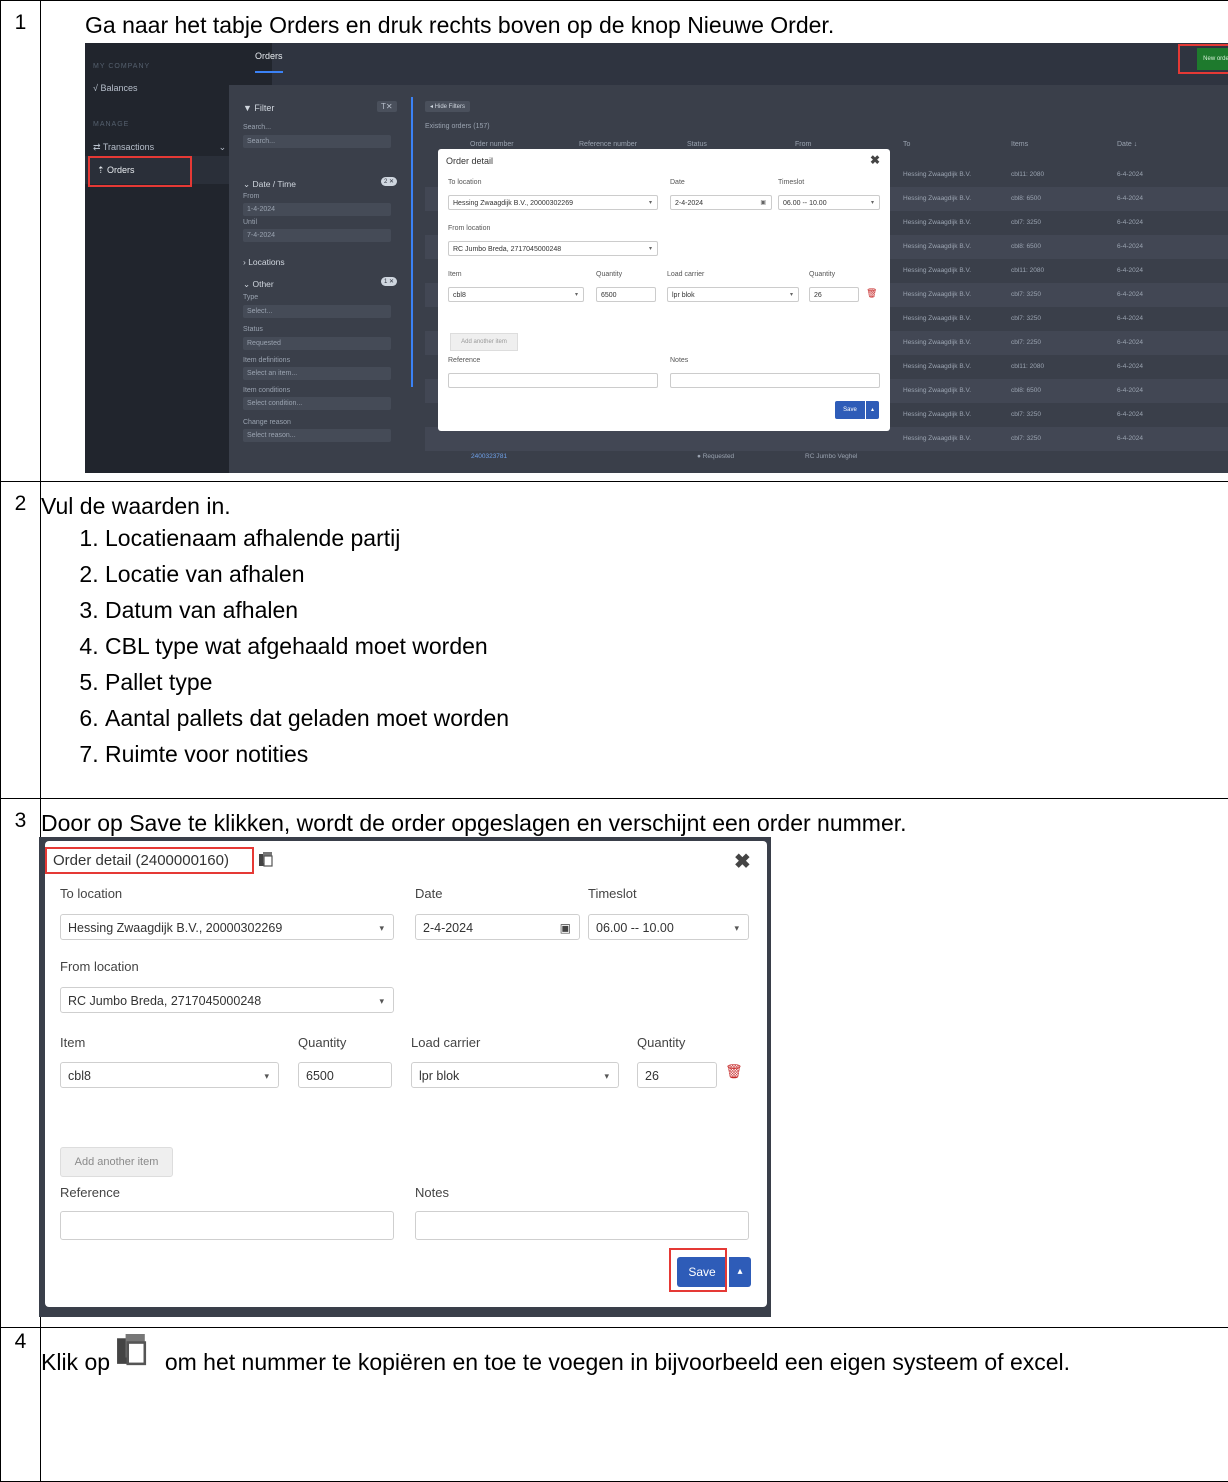 This screenshot has height=1482, width=1228. What do you see at coordinates (850, 410) in the screenshot?
I see `save-button: Save` at bounding box center [850, 410].